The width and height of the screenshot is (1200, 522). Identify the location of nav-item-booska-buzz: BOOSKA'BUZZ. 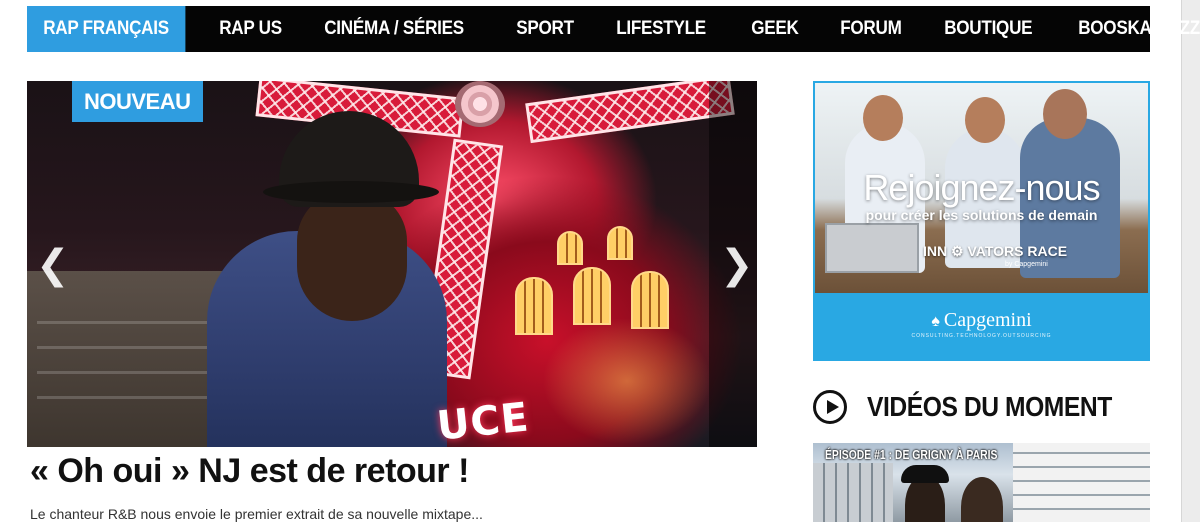
(1131, 29).